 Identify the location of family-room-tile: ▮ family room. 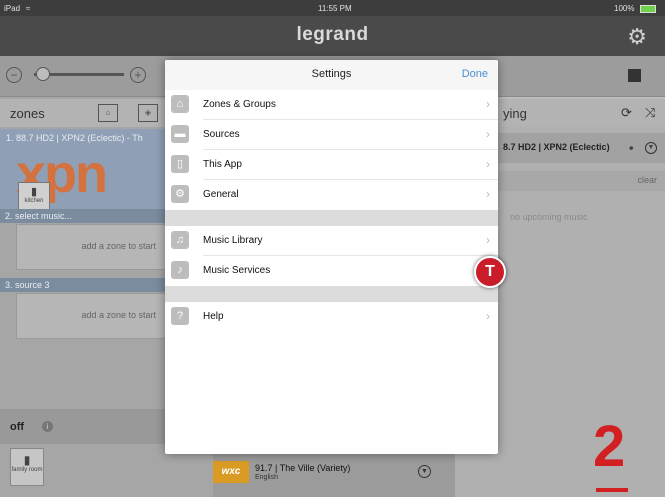
(27, 467).